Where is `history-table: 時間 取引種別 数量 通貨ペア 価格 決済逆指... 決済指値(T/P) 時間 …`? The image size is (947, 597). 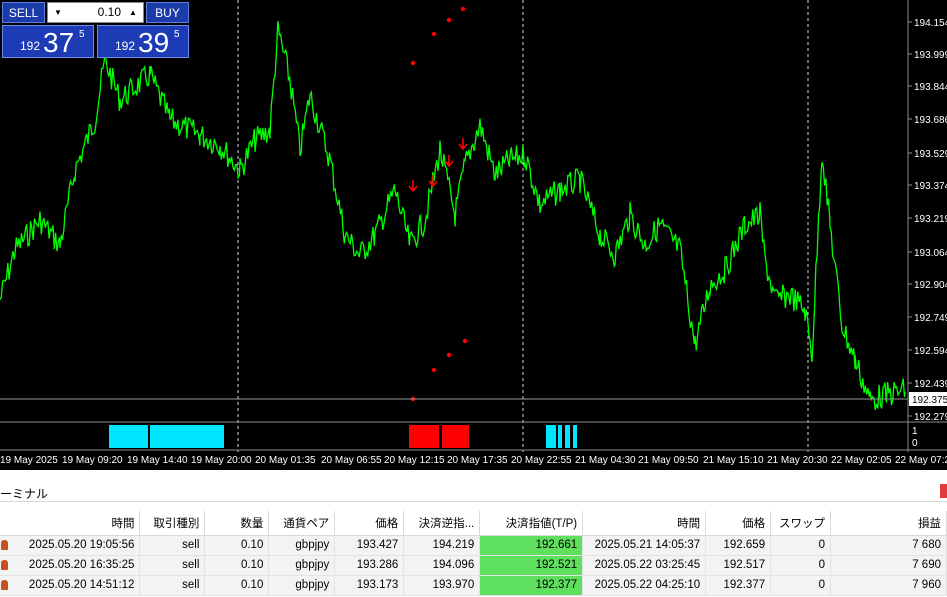
history-table: 時間 取引種別 数量 通貨ペア 価格 決済逆指... 決済指値(T/P) 時間 … is located at coordinates (473, 553).